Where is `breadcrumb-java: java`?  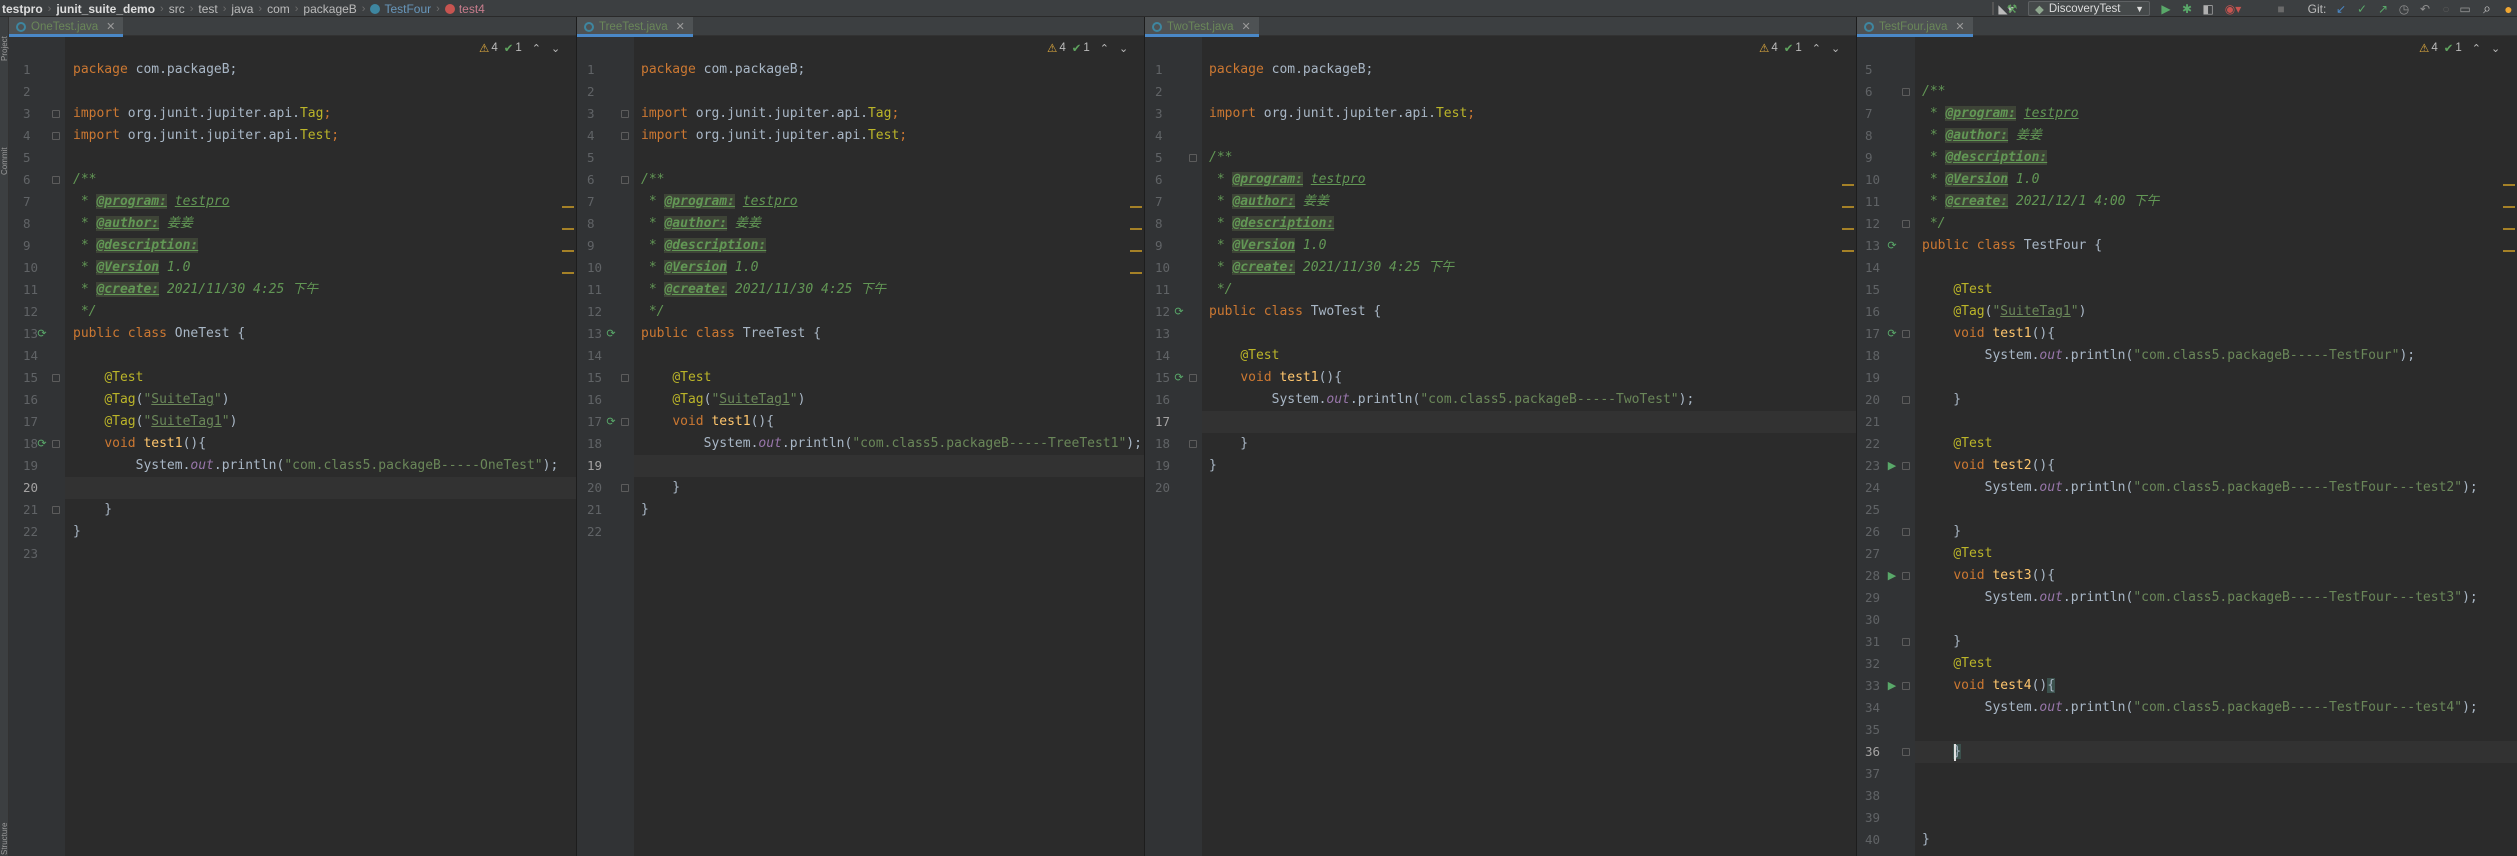
breadcrumb-java: java is located at coordinates (242, 9).